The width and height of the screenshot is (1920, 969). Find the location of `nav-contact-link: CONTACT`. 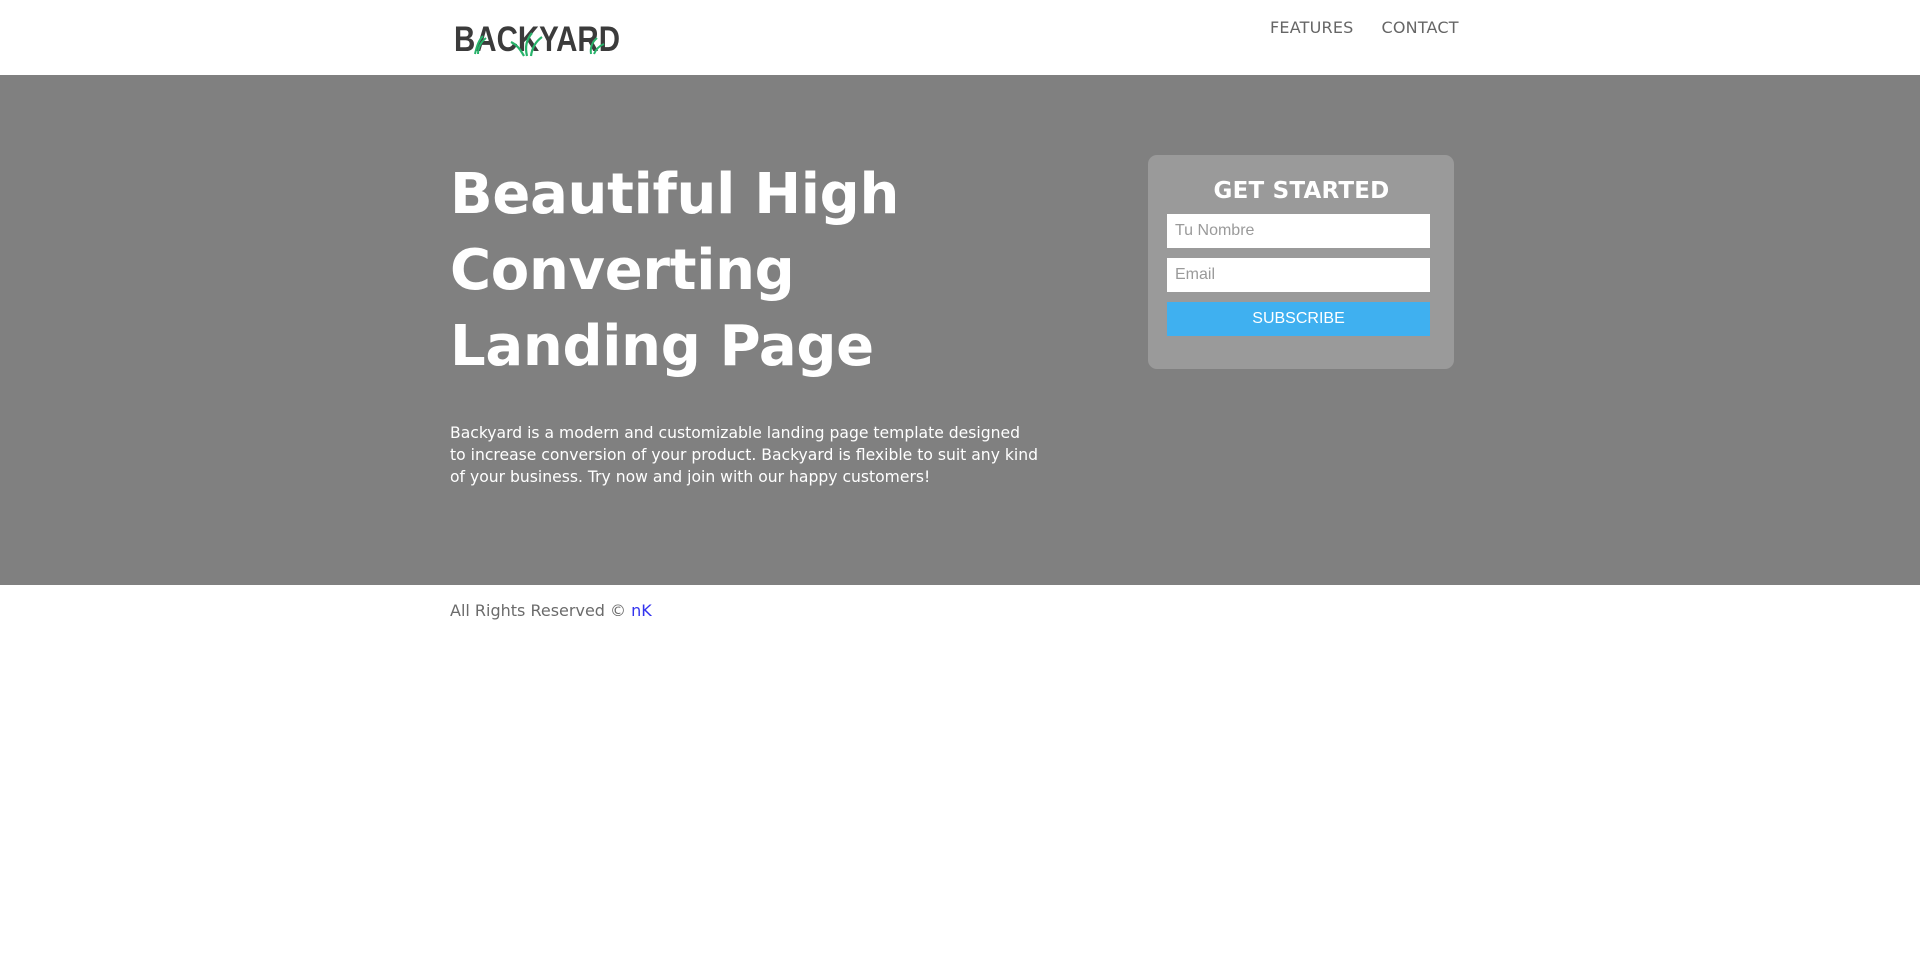

nav-contact-link: CONTACT is located at coordinates (1419, 27).